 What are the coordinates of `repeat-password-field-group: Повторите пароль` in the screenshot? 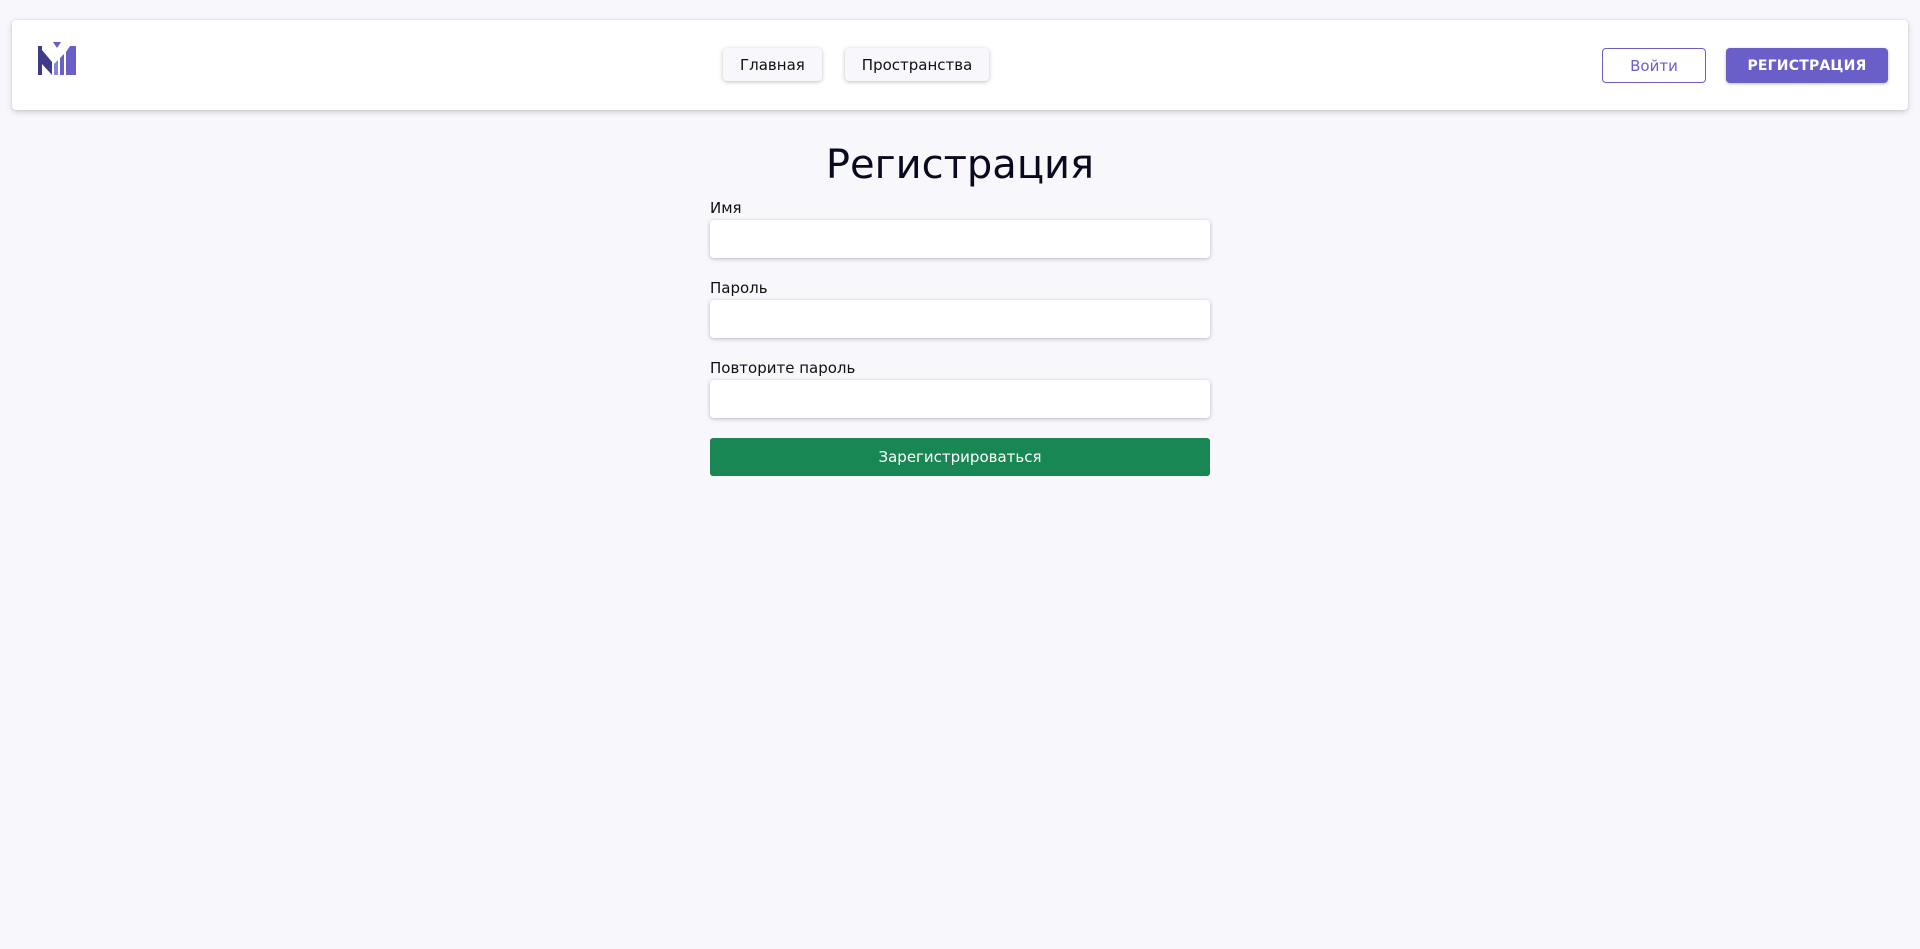 It's located at (960, 388).